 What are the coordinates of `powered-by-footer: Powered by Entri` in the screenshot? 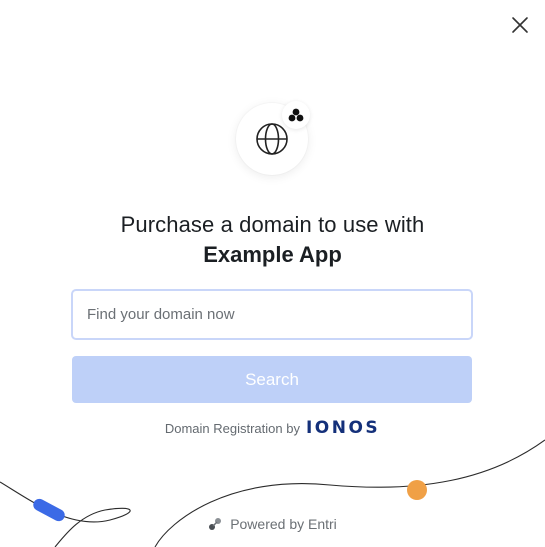 It's located at (272, 524).